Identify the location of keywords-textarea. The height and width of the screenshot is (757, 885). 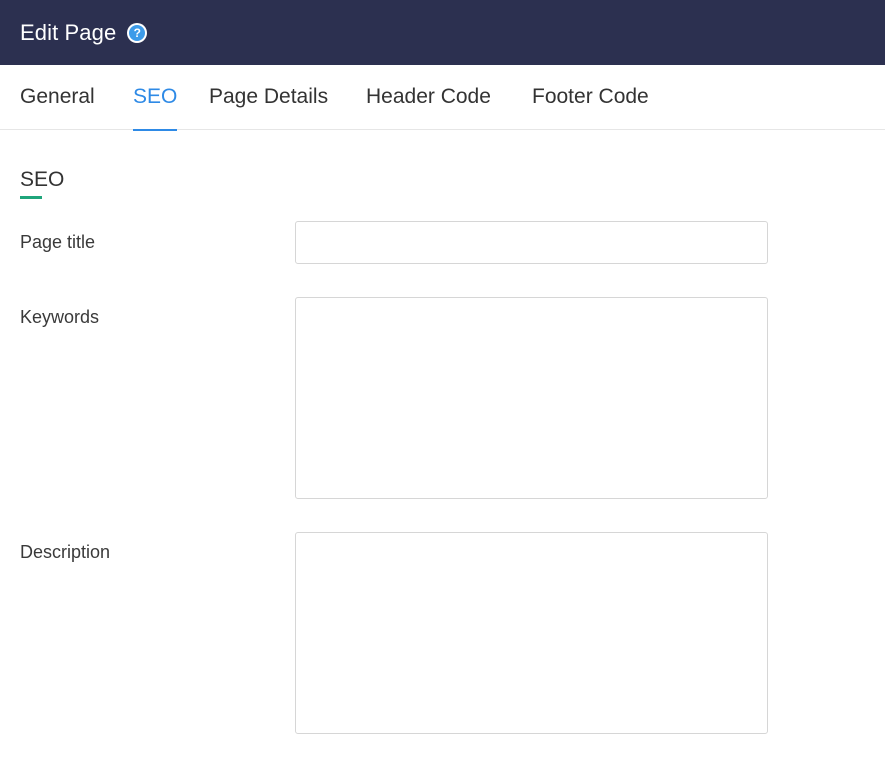
(531, 398).